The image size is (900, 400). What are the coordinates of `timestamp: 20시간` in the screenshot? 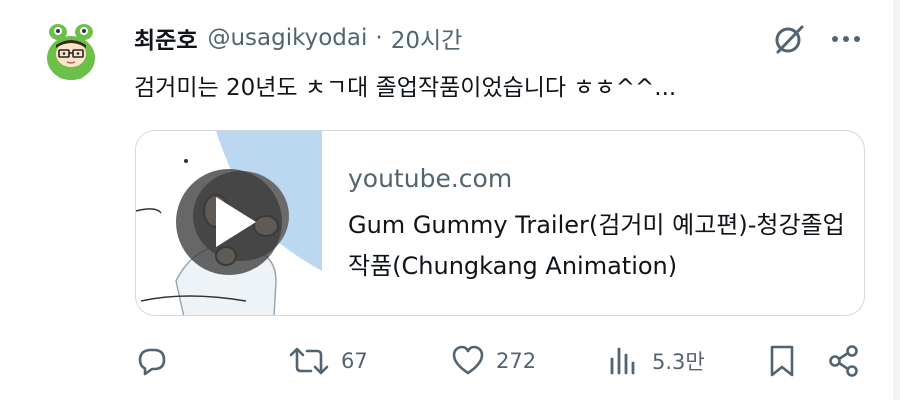 It's located at (427, 38).